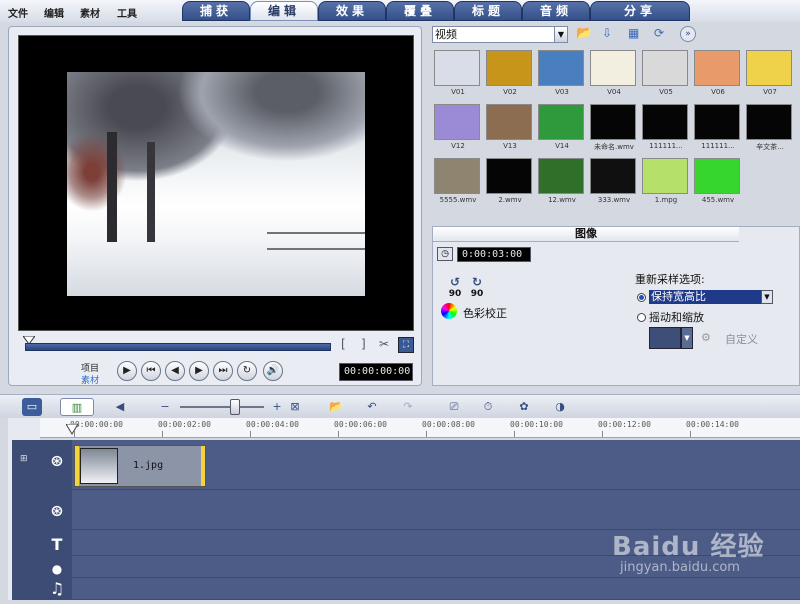  I want to click on fit-project-icon: ⊠, so click(295, 407).